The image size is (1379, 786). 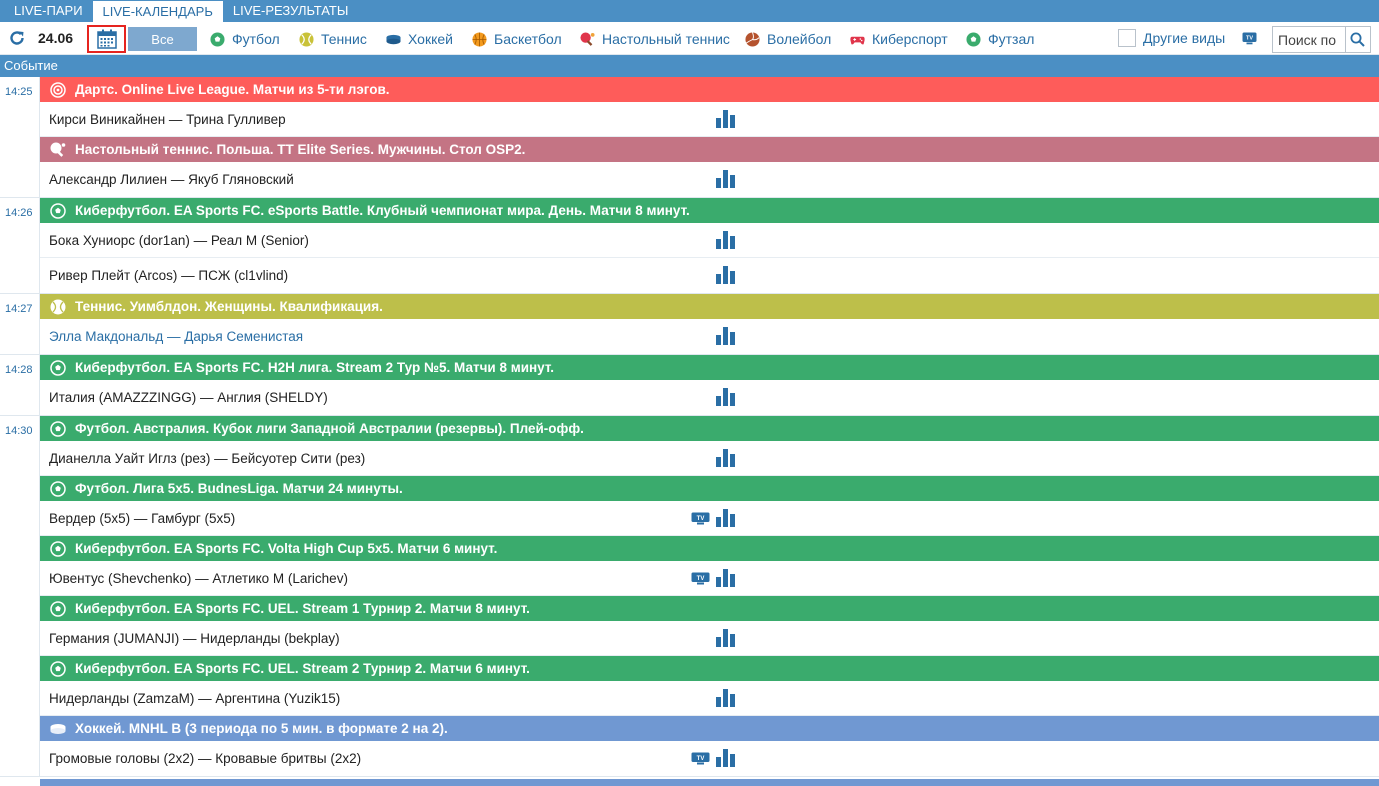 I want to click on sport-filter-hockey: Хоккей, so click(x=419, y=39).